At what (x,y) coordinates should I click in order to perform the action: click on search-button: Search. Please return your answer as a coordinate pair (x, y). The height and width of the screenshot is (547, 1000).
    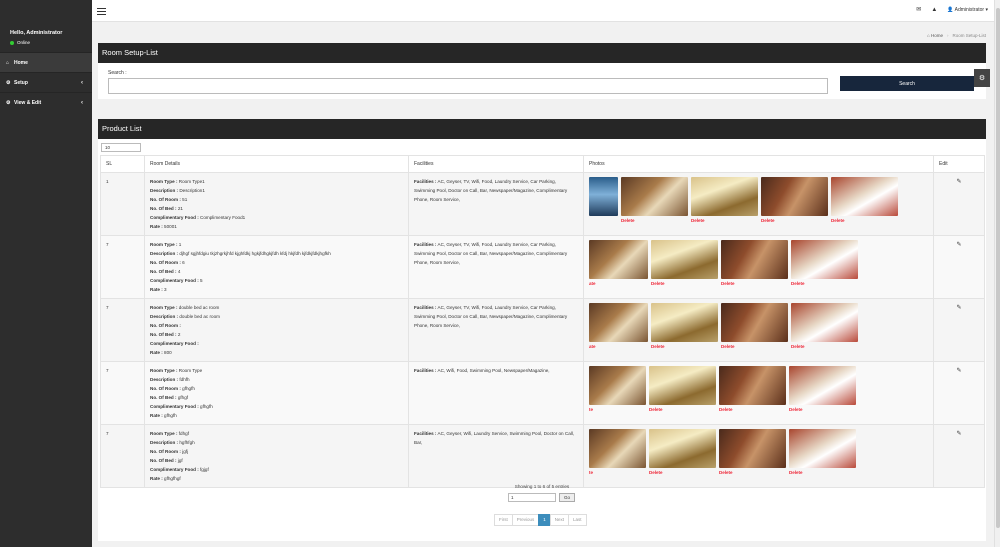
    Looking at the image, I should click on (907, 83).